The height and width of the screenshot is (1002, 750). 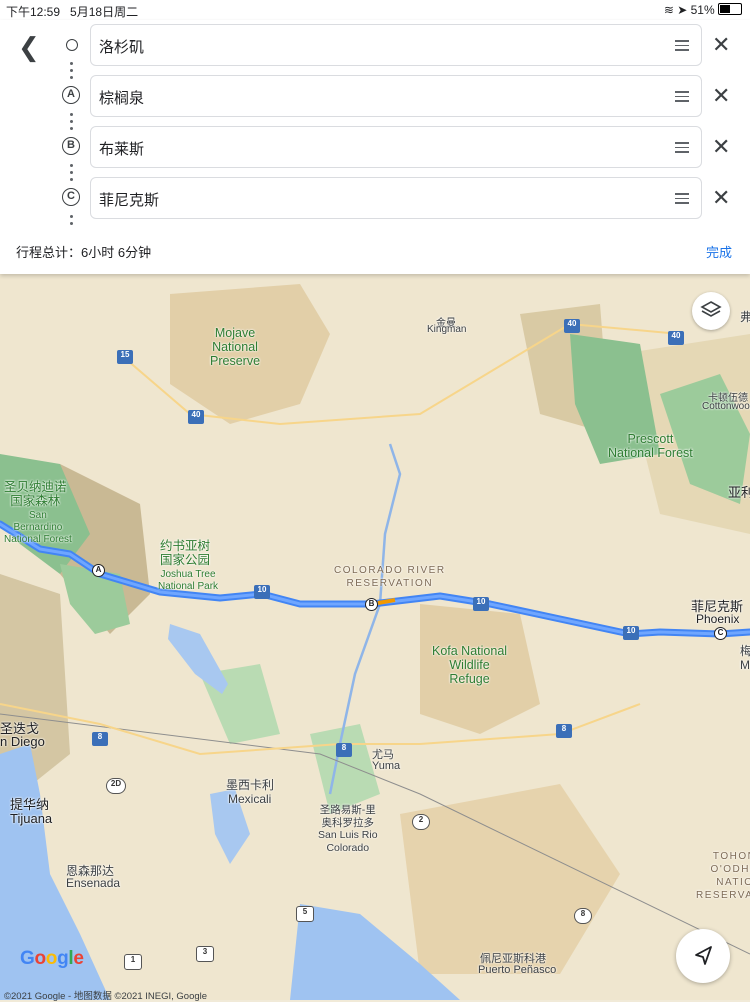 What do you see at coordinates (122, 149) in the screenshot?
I see `stop-name: 布莱斯` at bounding box center [122, 149].